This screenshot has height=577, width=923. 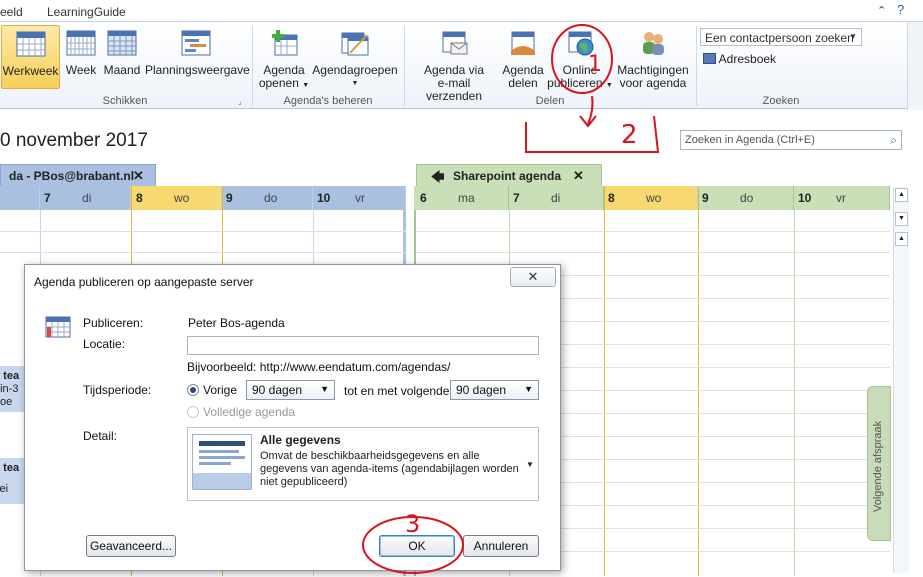 I want to click on online-publiceren-button: Online publiceren ▼, so click(x=580, y=60).